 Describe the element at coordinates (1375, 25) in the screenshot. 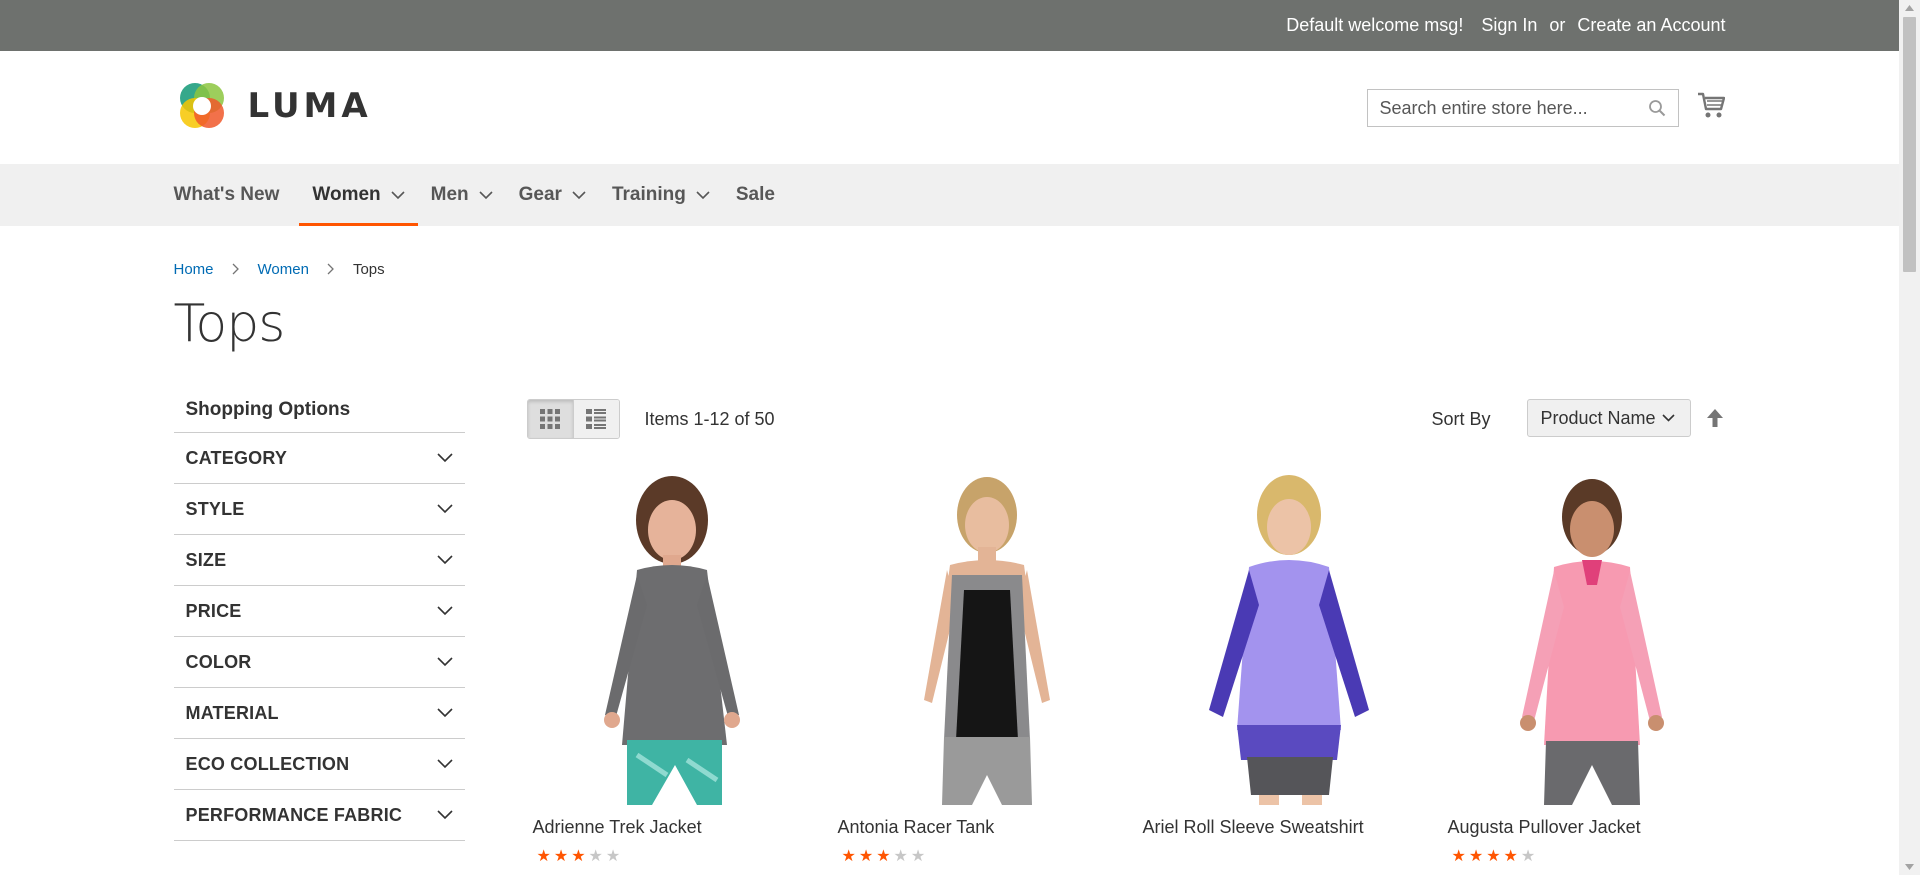

I see `welcome-message: Default welcome msg!` at that location.